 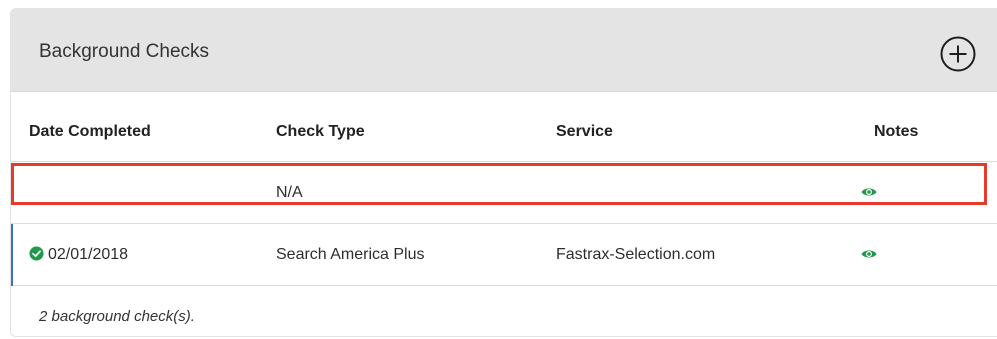 I want to click on check-type-cell: Search America Plus, so click(x=350, y=254).